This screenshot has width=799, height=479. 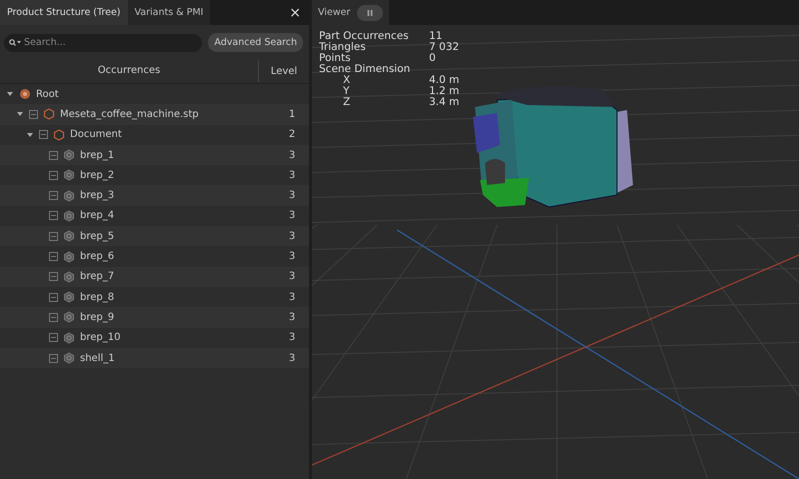 What do you see at coordinates (97, 236) in the screenshot?
I see `occurrence-name: brep_5` at bounding box center [97, 236].